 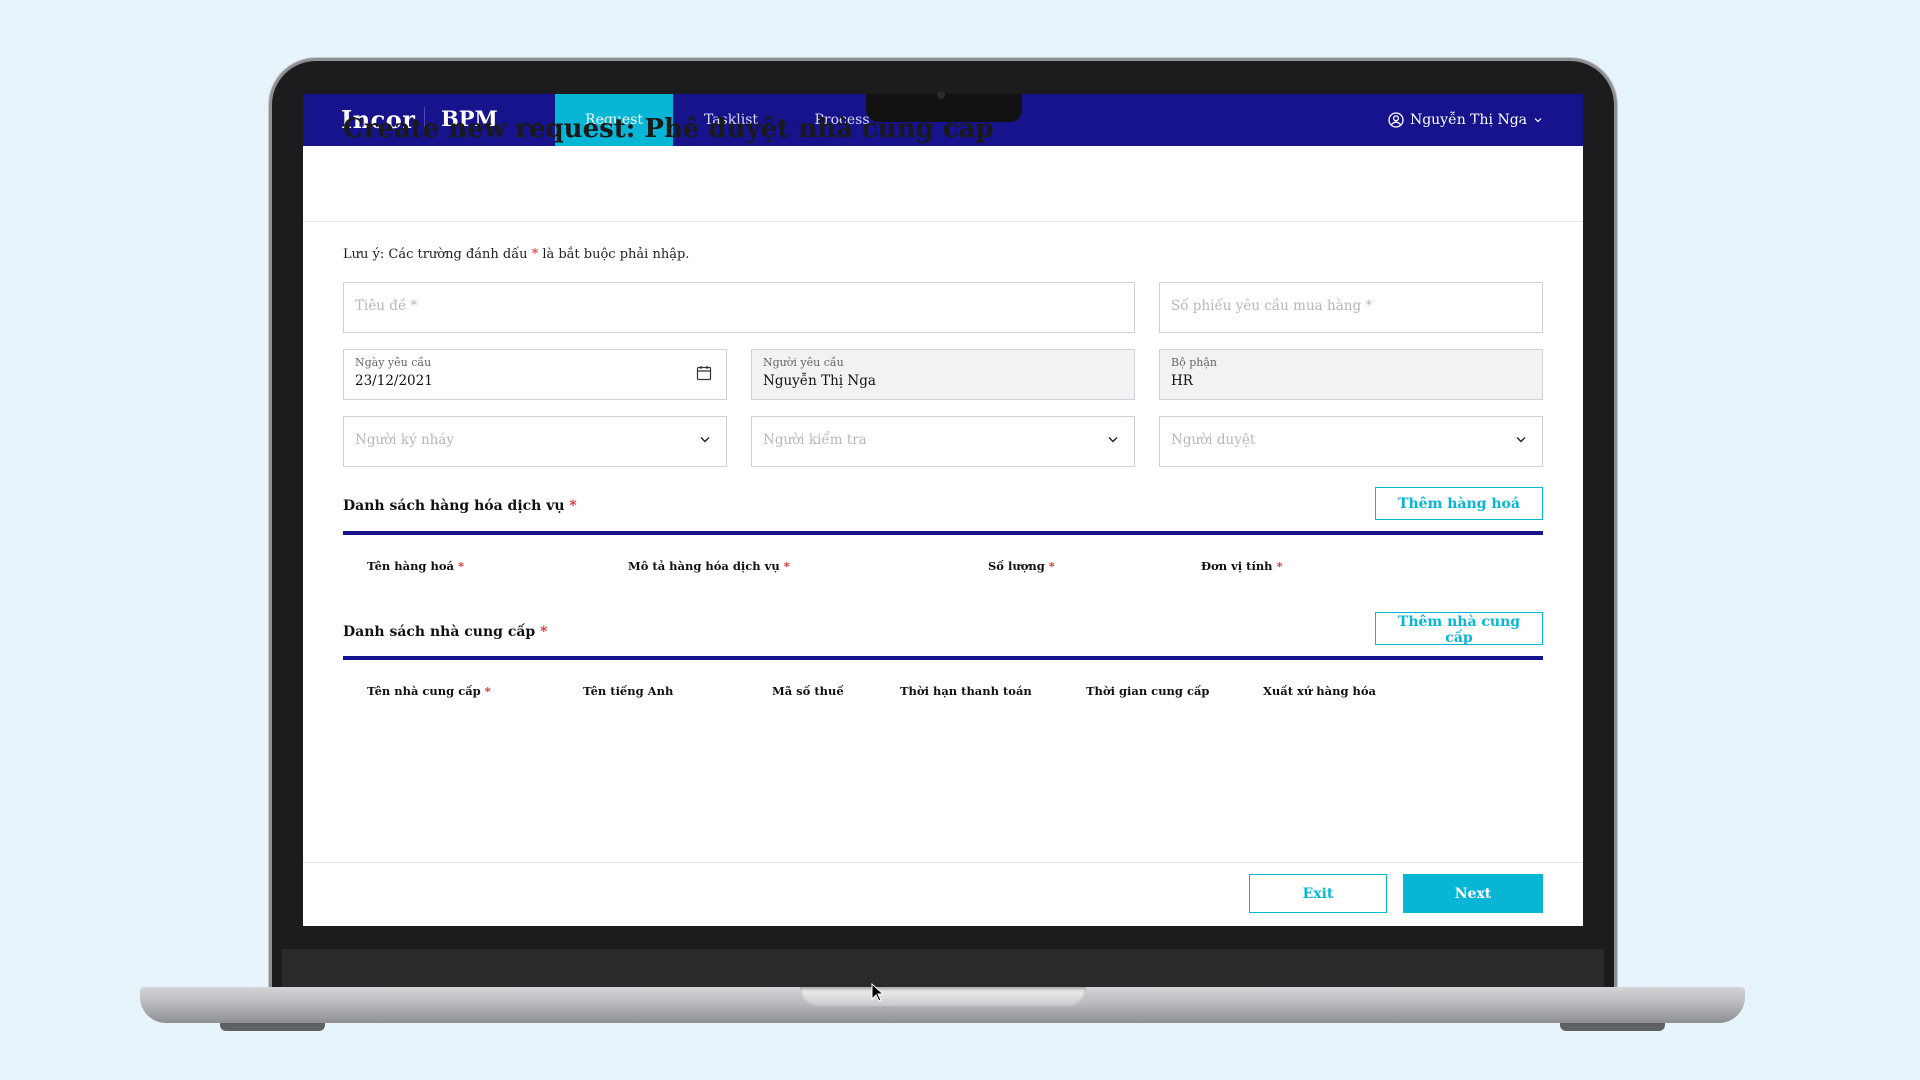 What do you see at coordinates (878, 992) in the screenshot?
I see `mouse-pointer-icon` at bounding box center [878, 992].